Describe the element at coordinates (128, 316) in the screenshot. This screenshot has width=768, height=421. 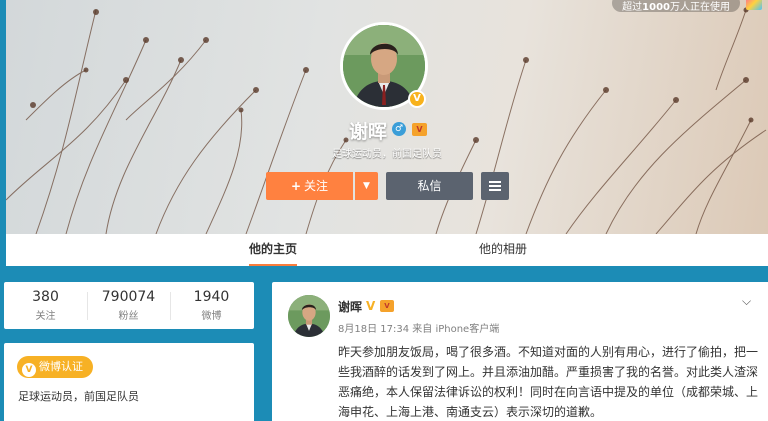
I see `stat-label: 粉丝` at that location.